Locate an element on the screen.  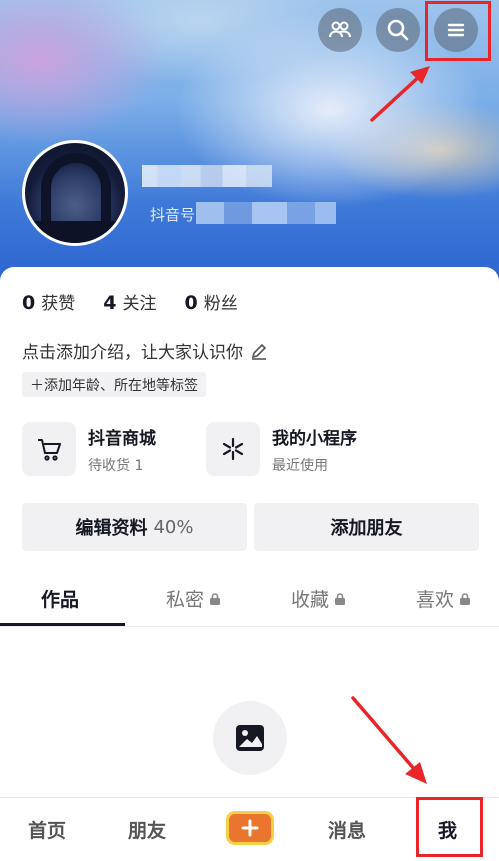
tab-favorites: 收藏 is located at coordinates (318, 598).